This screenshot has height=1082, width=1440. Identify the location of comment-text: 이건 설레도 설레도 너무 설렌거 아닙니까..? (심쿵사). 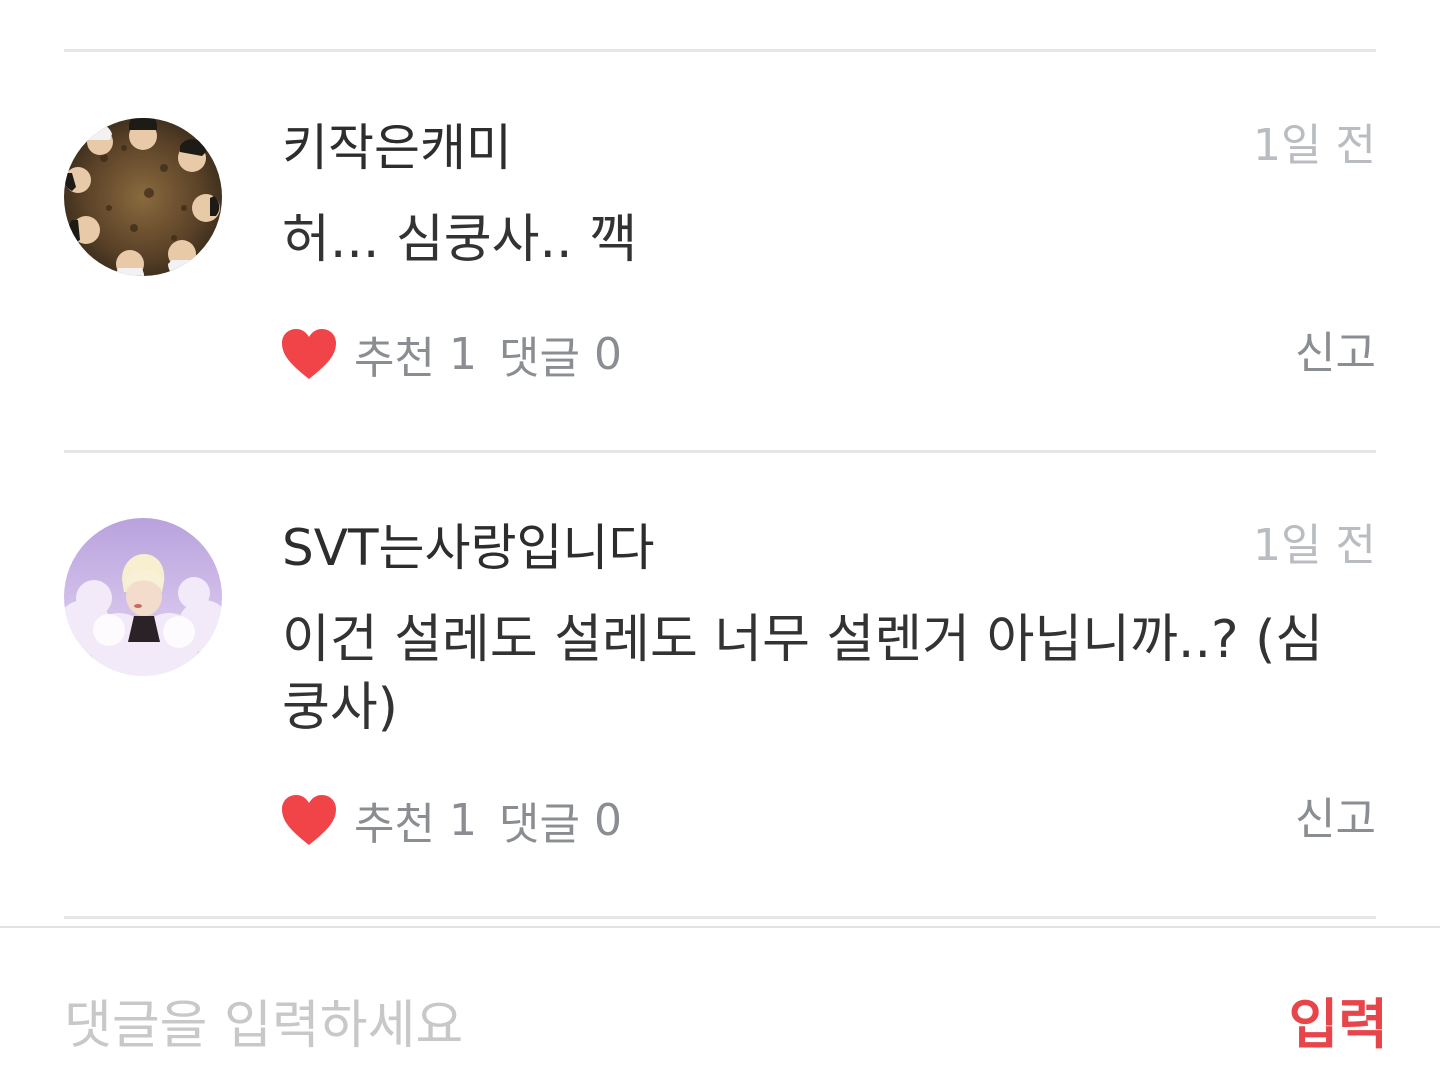
(803, 674).